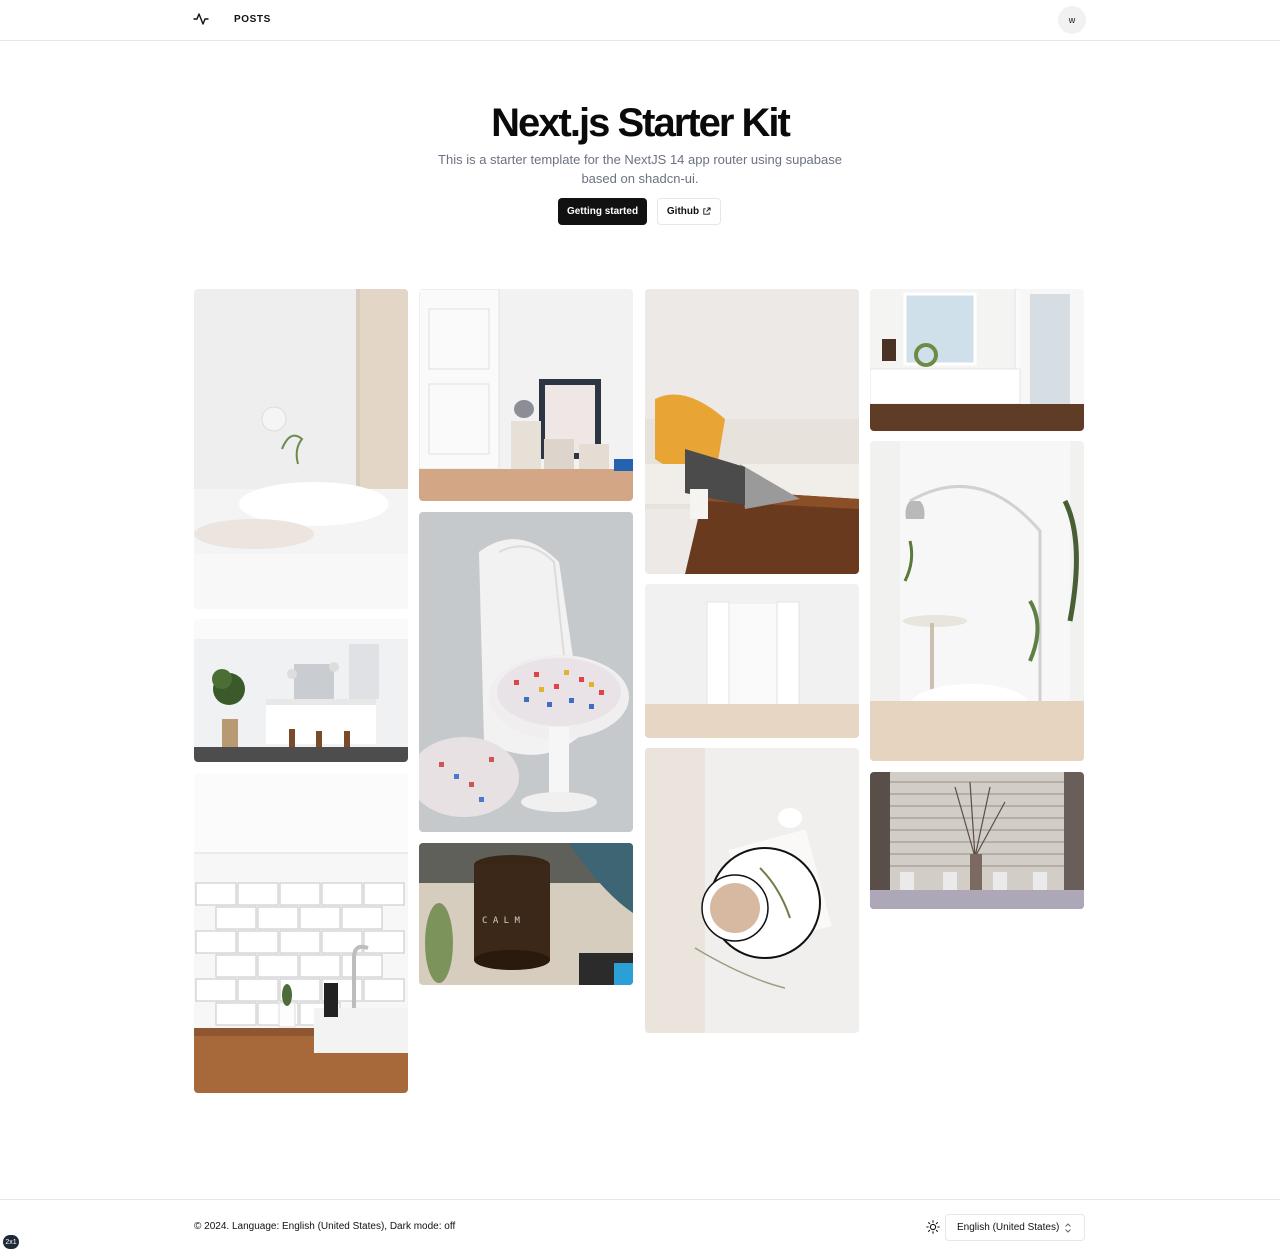  Describe the element at coordinates (752, 431) in the screenshot. I see `photo-sofa-laptop` at that location.